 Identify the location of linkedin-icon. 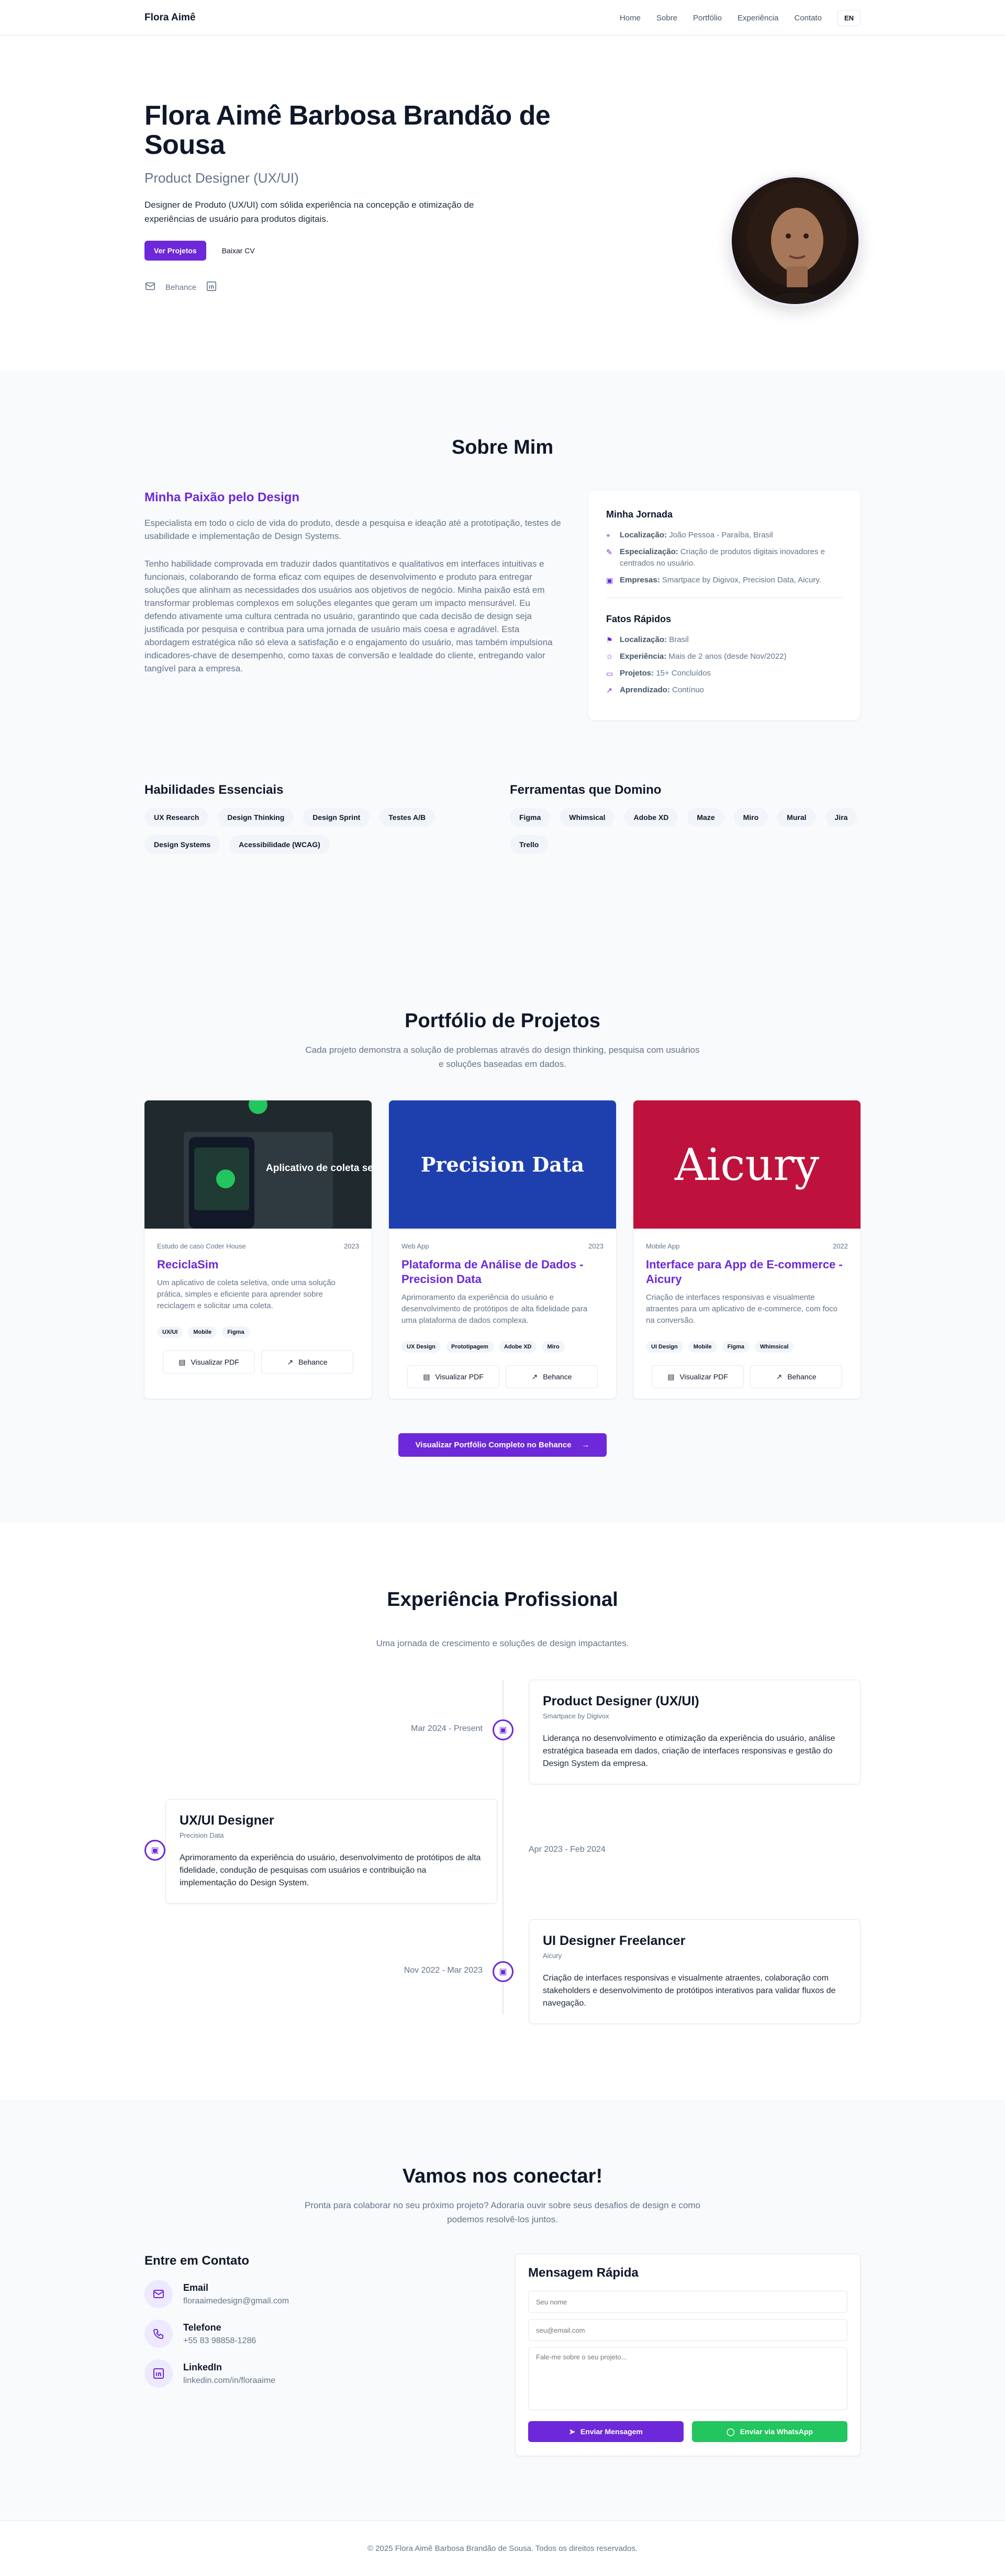
(211, 287).